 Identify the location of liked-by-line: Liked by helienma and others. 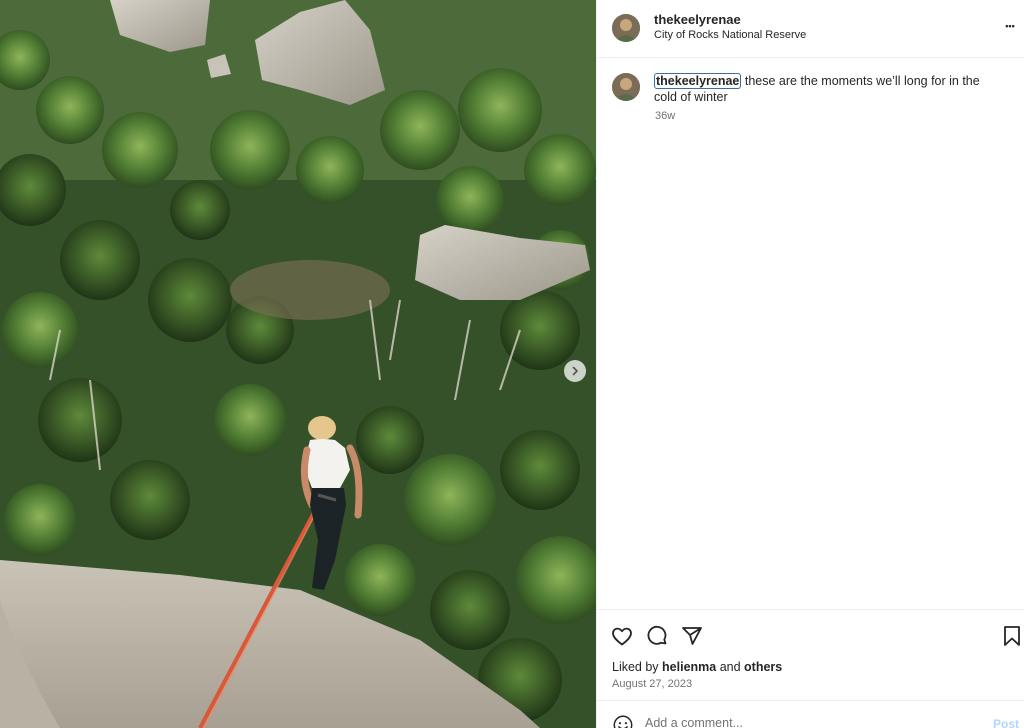
(697, 667).